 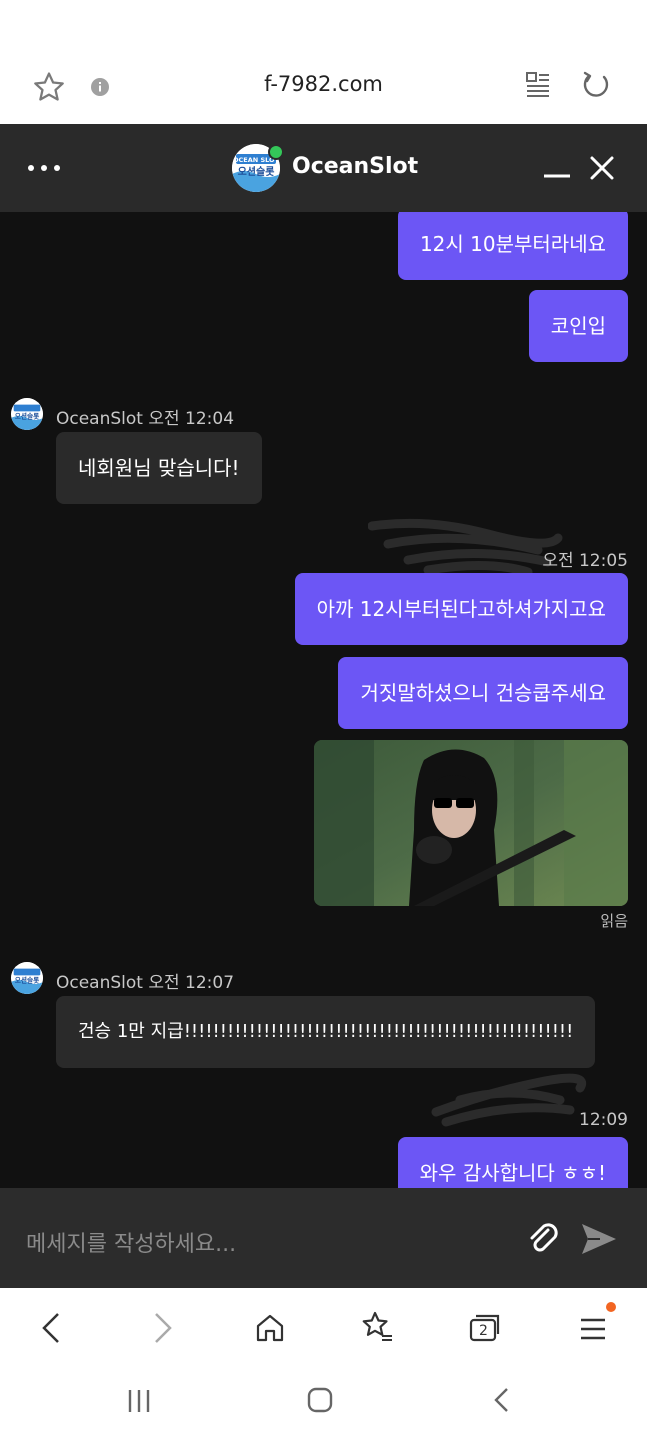 I want to click on attach-icon, so click(x=544, y=1242).